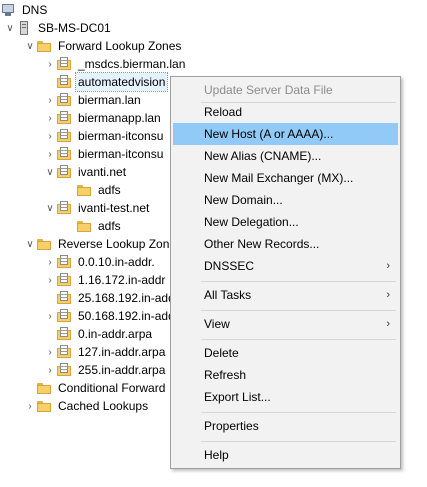  I want to click on tree-label-conditional: Conditional Forward, so click(112, 388).